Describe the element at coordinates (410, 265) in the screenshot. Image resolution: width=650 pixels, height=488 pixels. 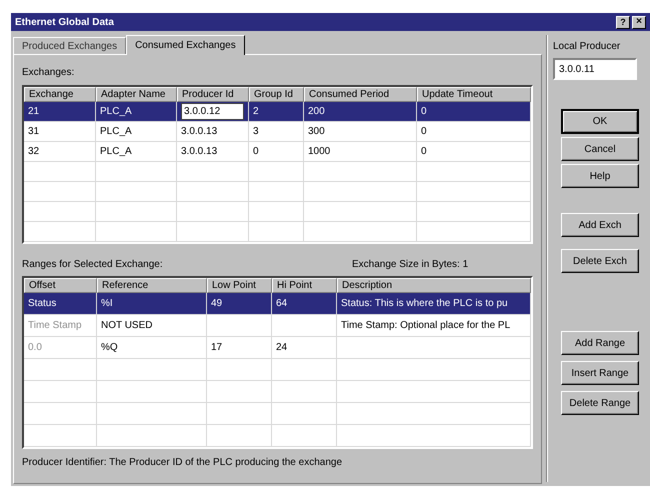
I see `exchange-size-text: Exchange Size in Bytes: 1` at that location.